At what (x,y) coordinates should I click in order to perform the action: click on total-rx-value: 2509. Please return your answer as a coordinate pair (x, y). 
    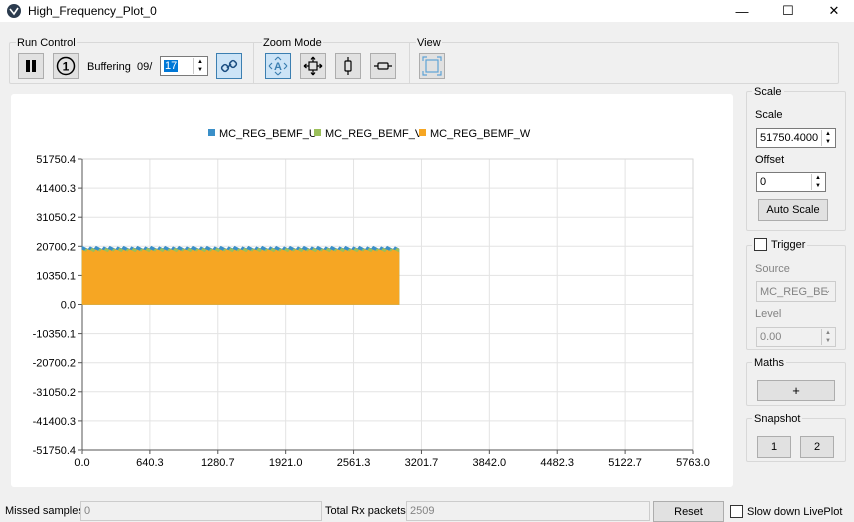
    Looking at the image, I should click on (422, 511).